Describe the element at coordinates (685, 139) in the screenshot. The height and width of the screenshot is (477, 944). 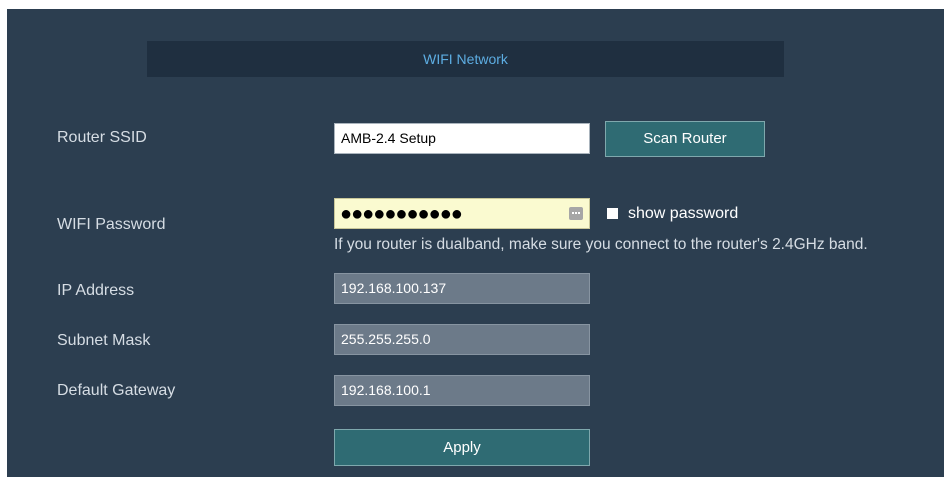
I see `scan-router-button: Scan Router` at that location.